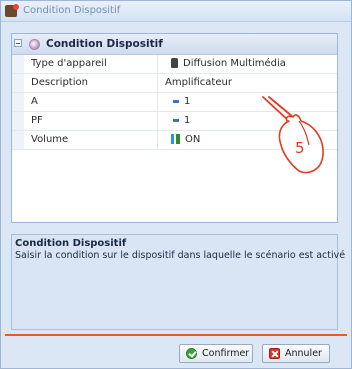 This screenshot has width=352, height=369. What do you see at coordinates (174, 44) in the screenshot?
I see `property-group-header: Condition Dispositif` at bounding box center [174, 44].